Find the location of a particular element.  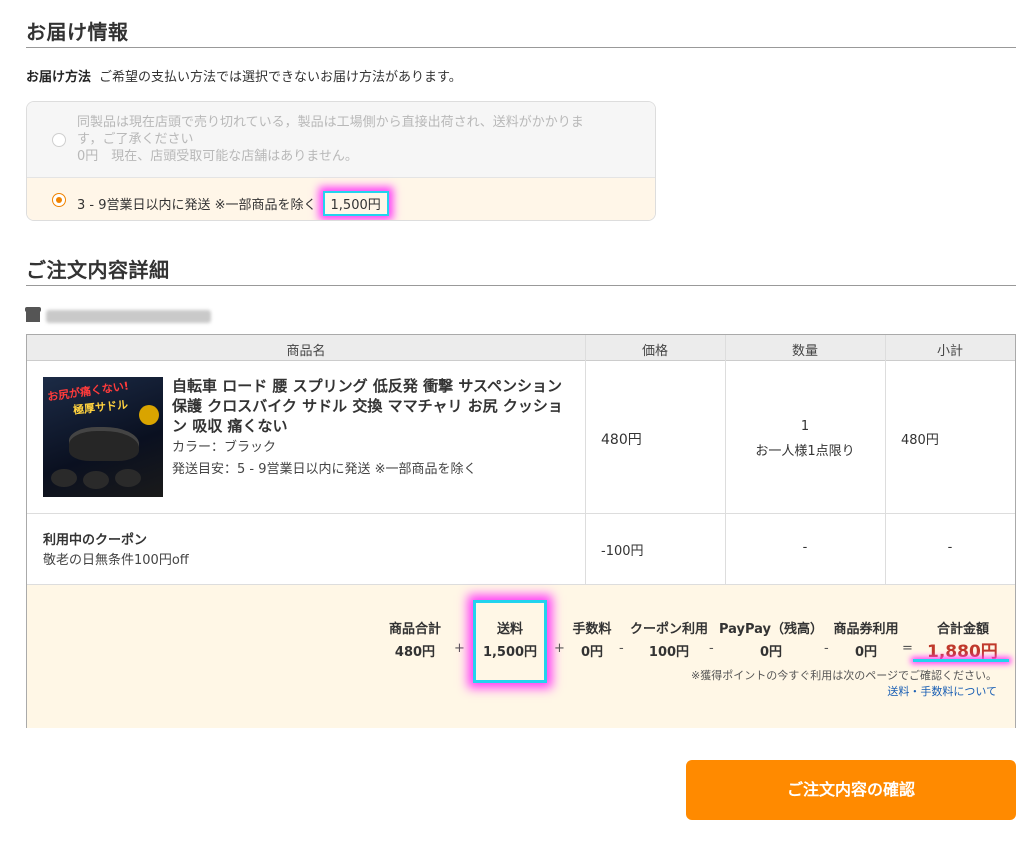

product-subtotal: 480円 is located at coordinates (920, 440).